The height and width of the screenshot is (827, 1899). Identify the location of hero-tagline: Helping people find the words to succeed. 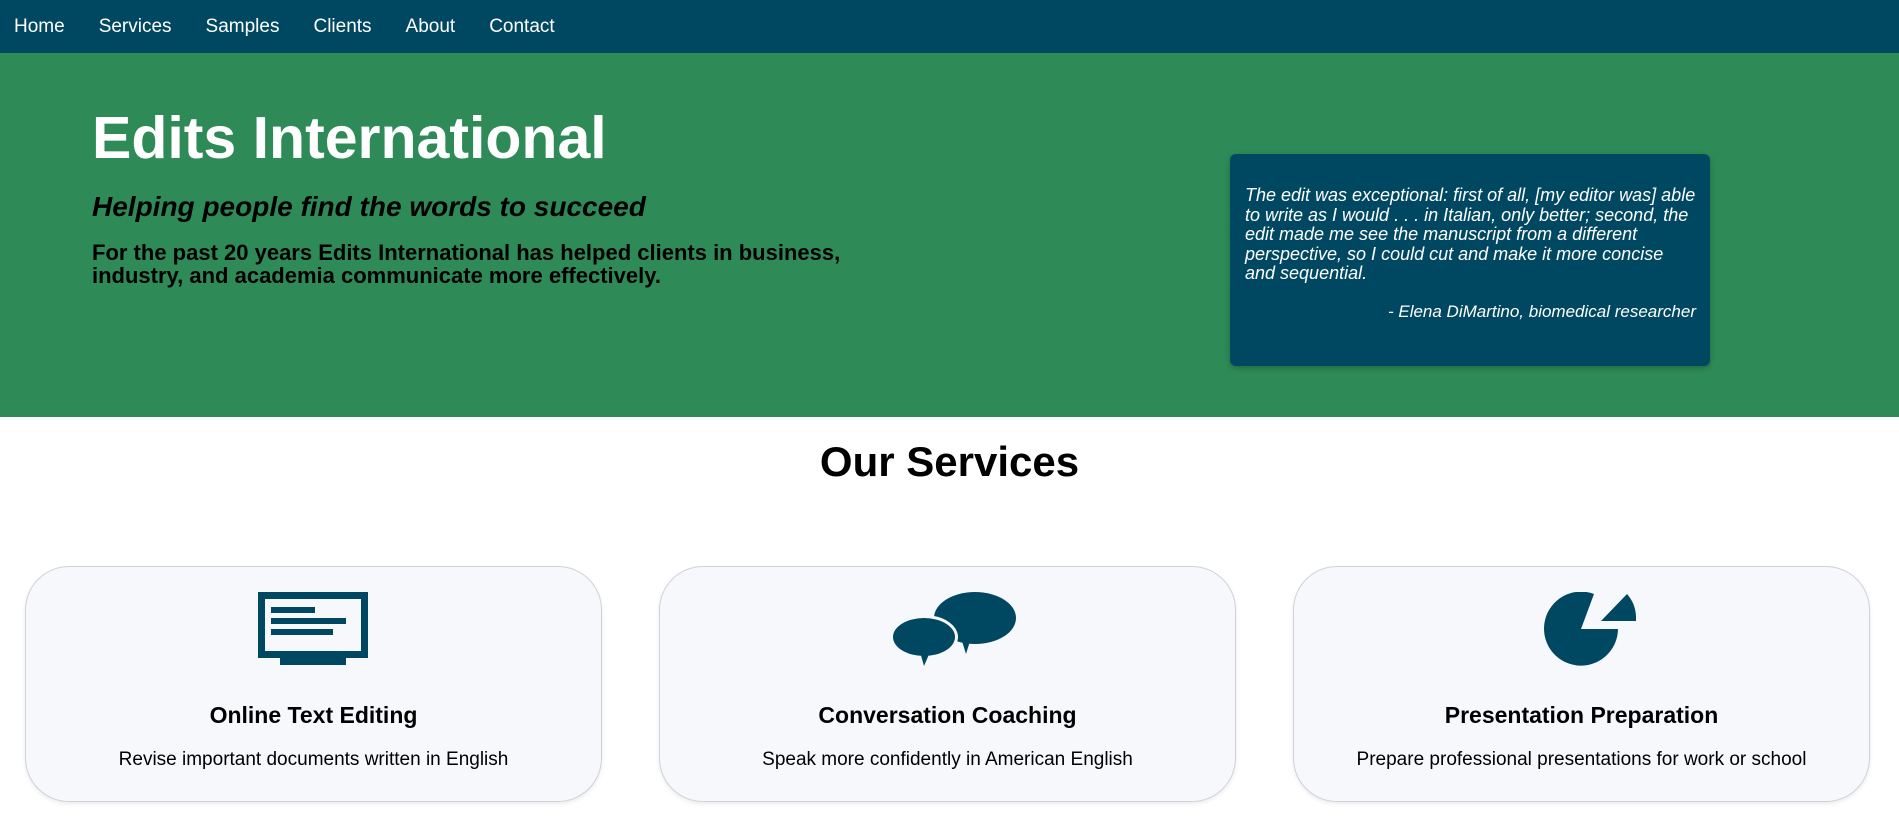
(369, 206).